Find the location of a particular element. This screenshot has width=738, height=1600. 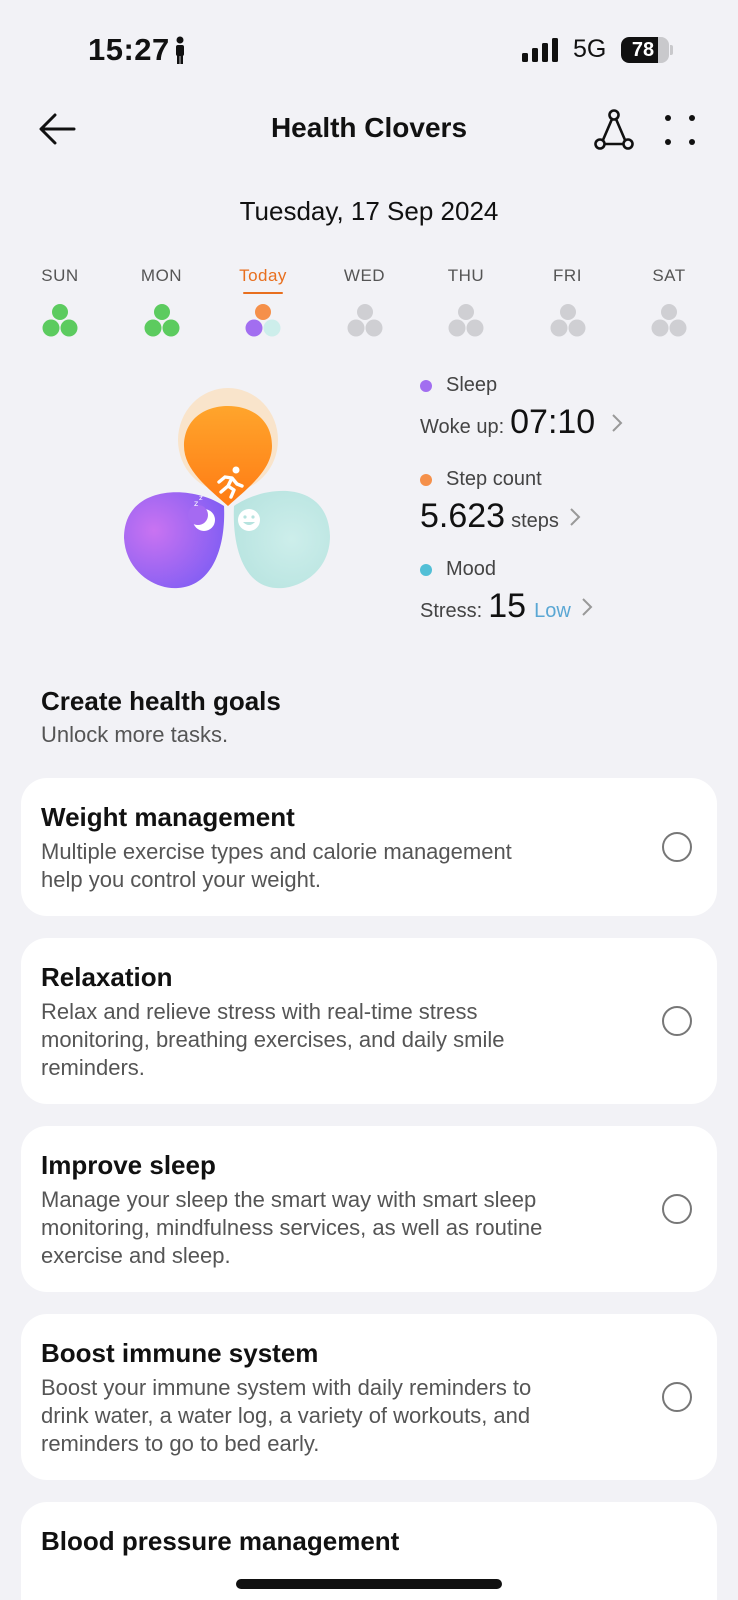

home-indicator is located at coordinates (369, 1584).